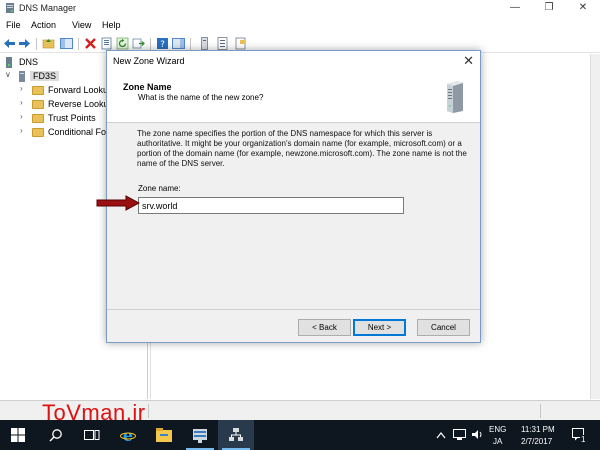  Describe the element at coordinates (48, 8) in the screenshot. I see `window-title: DNS Manager` at that location.